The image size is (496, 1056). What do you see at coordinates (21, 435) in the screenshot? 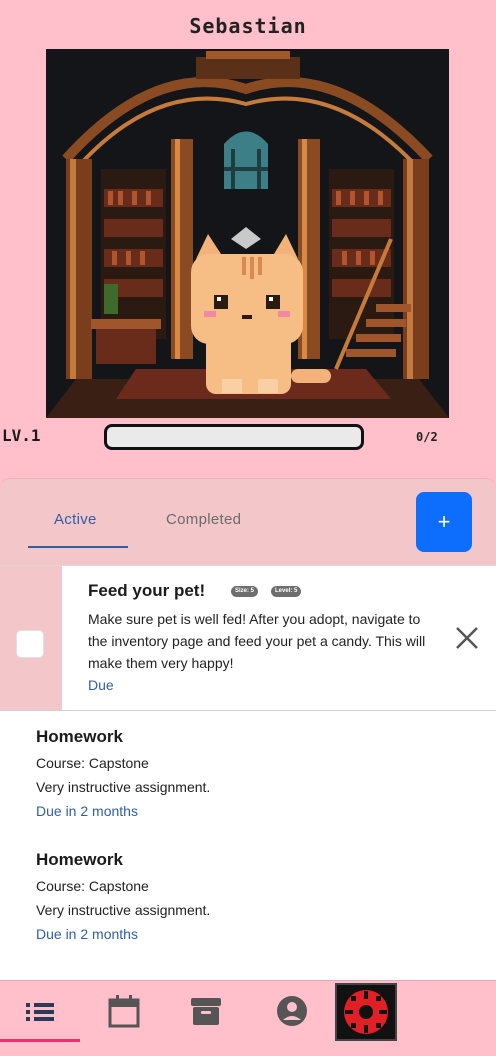
I see `pet-level: LV.1` at bounding box center [21, 435].